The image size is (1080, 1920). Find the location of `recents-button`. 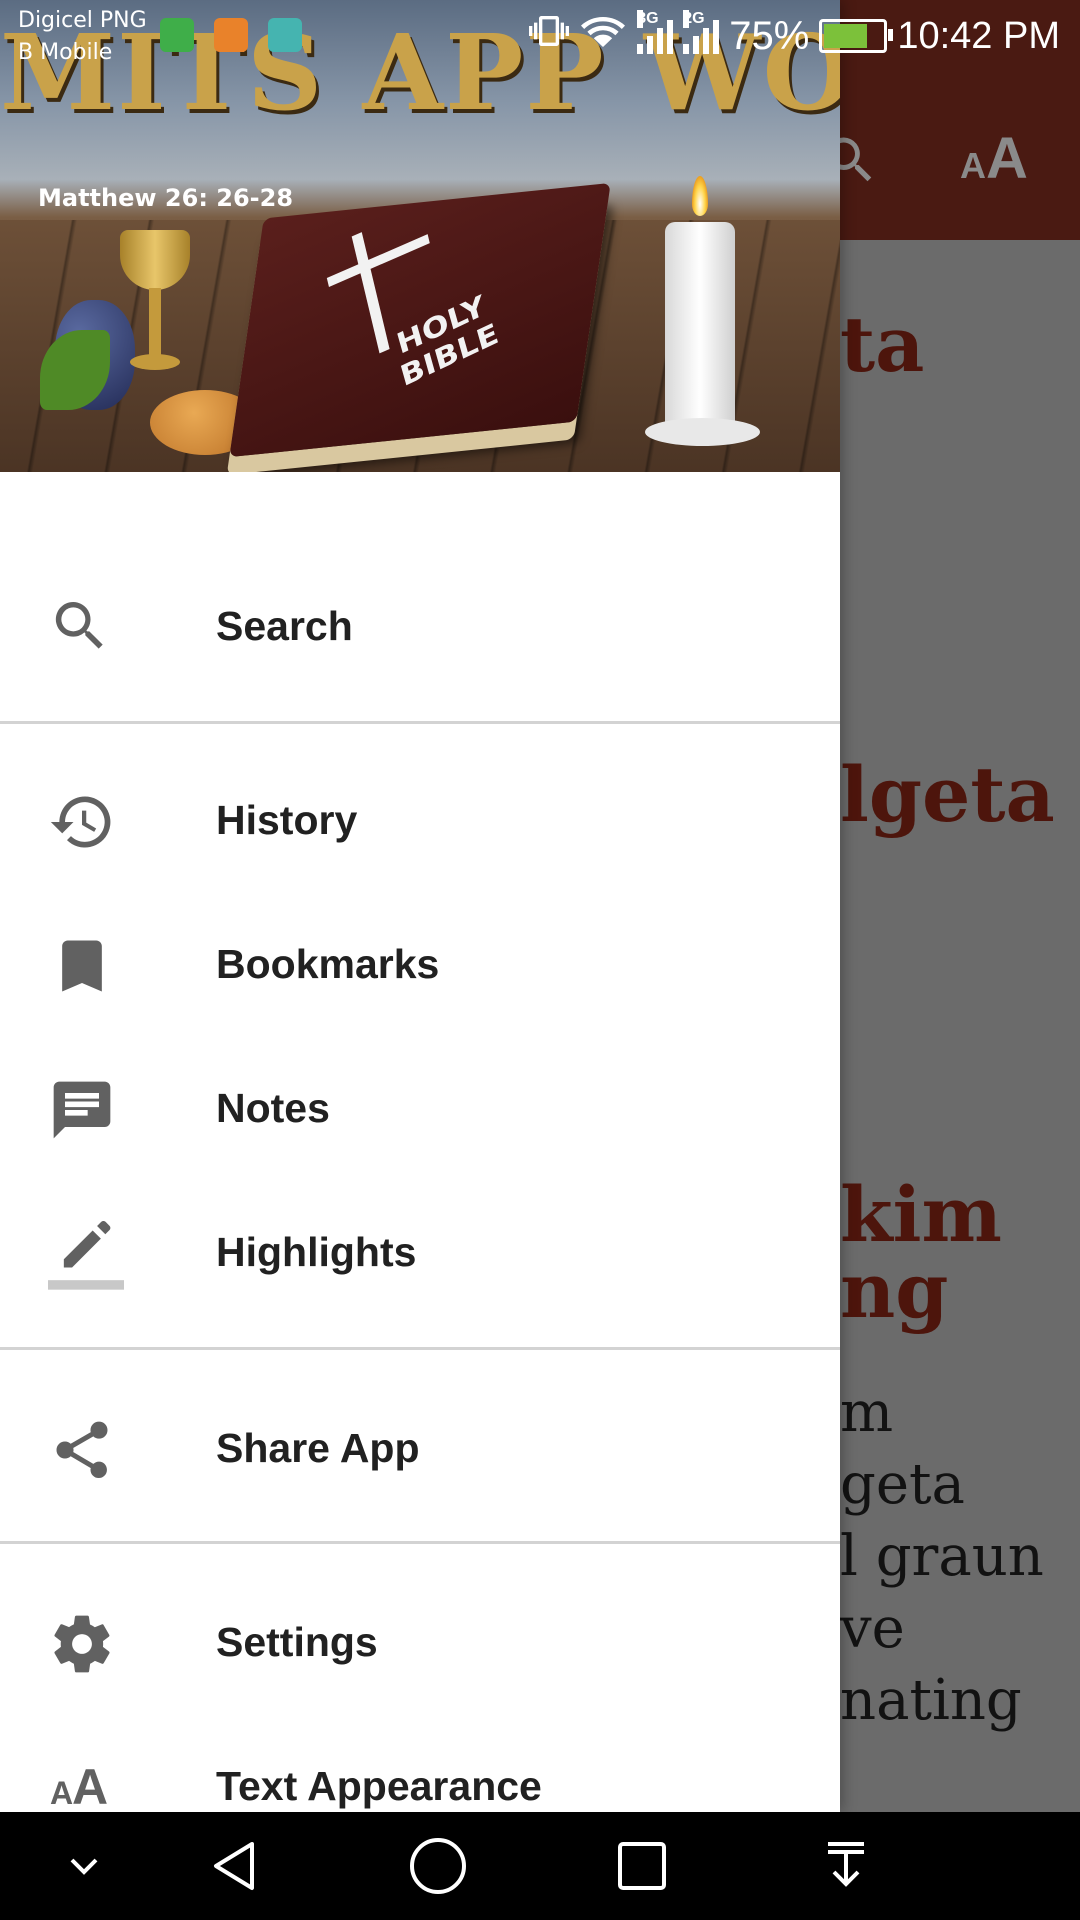

recents-button is located at coordinates (642, 1866).